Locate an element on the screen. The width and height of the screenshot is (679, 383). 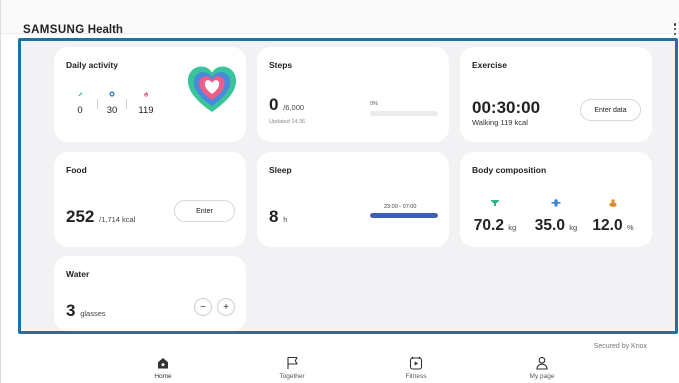
app-logo: SAMSUNG Health is located at coordinates (73, 30).